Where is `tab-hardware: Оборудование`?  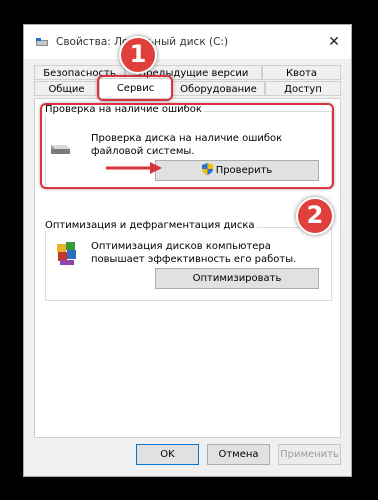
tab-hardware: Оборудование is located at coordinates (218, 88).